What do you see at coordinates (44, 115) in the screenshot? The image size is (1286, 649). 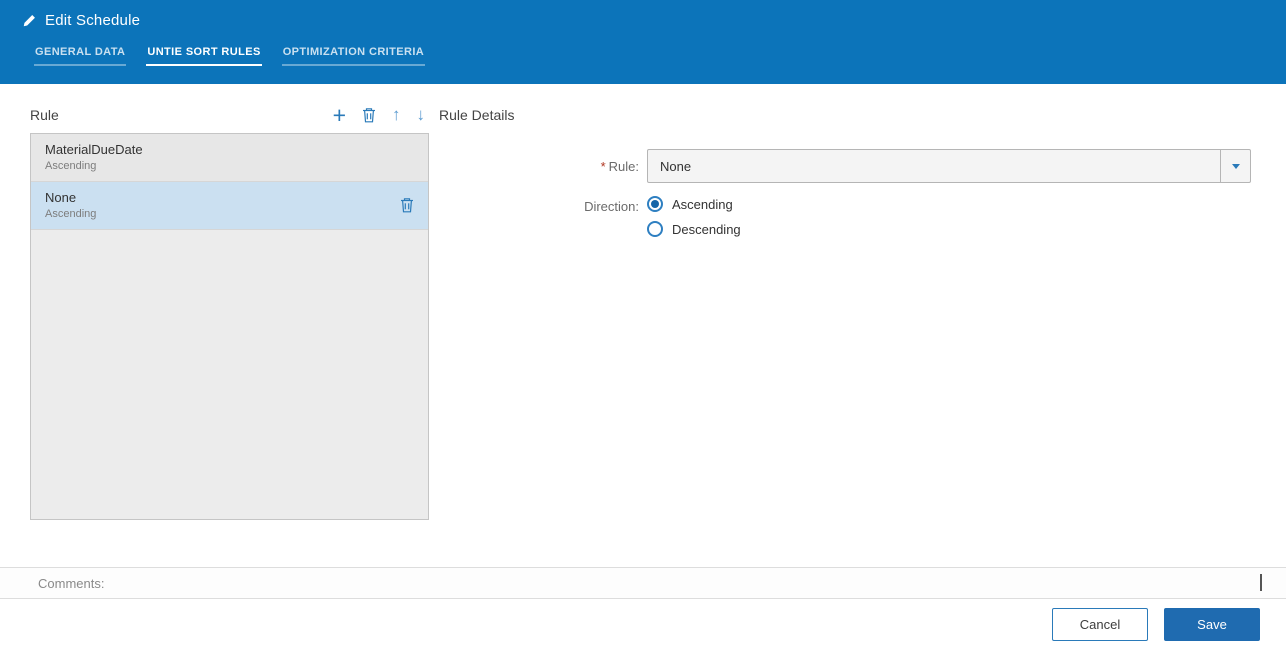 I see `rule-list-title: Rule` at bounding box center [44, 115].